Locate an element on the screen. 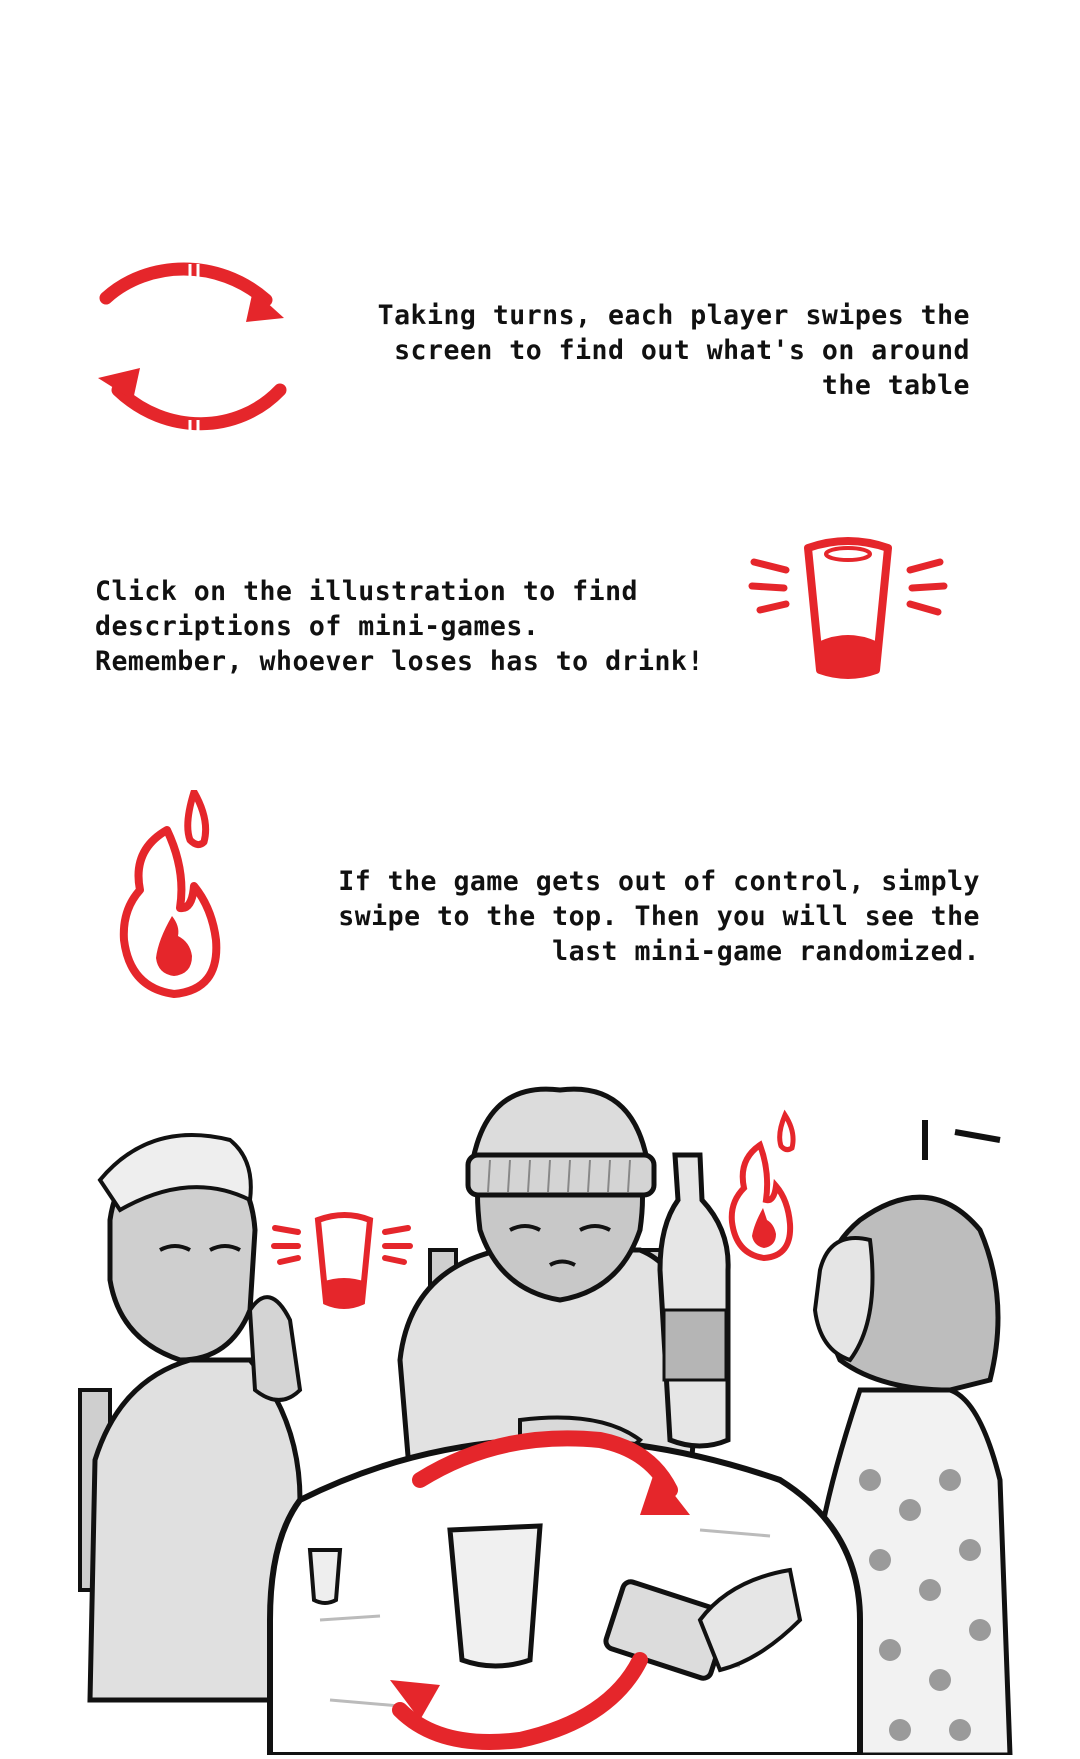  flame-icon is located at coordinates (177, 900).